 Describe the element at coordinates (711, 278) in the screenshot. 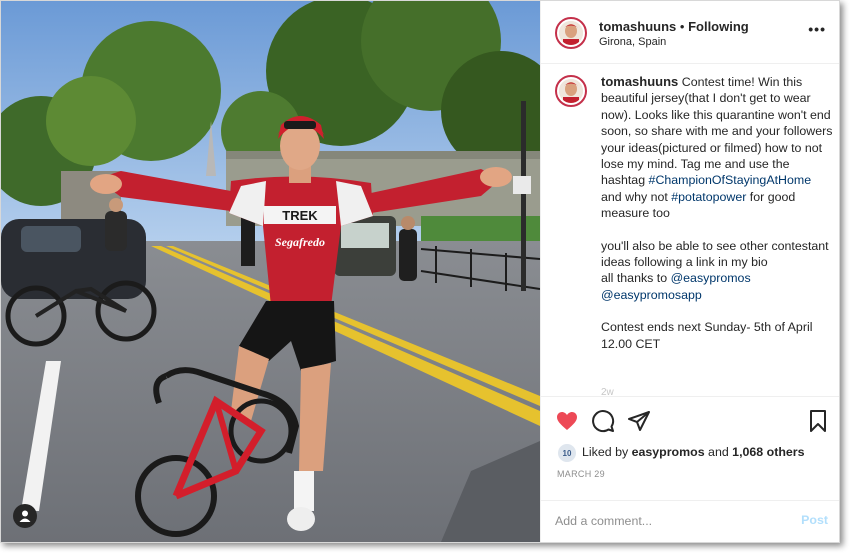

I see `mention-link: @easypromos` at that location.